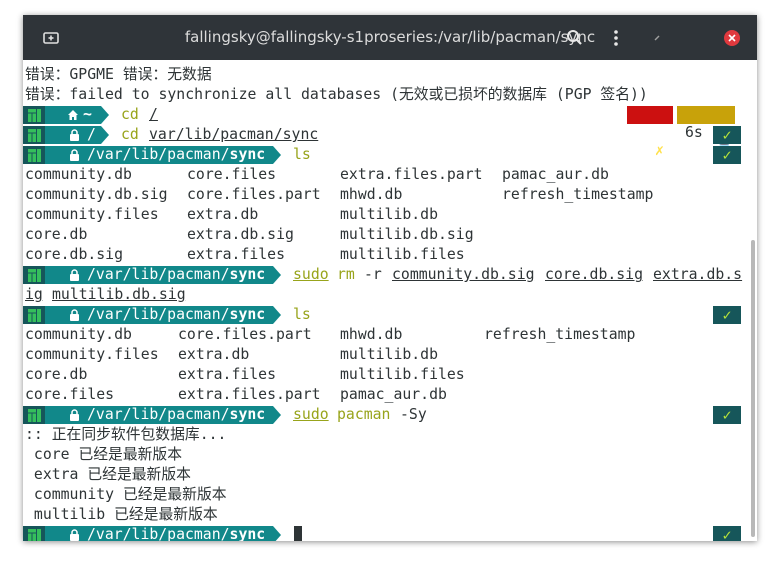  Describe the element at coordinates (108, 474) in the screenshot. I see `output-line: extra 已经是最新版本` at that location.